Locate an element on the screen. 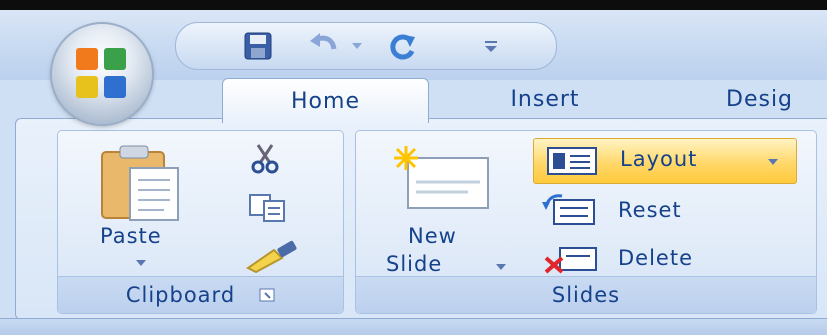 The width and height of the screenshot is (827, 335). tab-insert-label: Insert is located at coordinates (545, 99).